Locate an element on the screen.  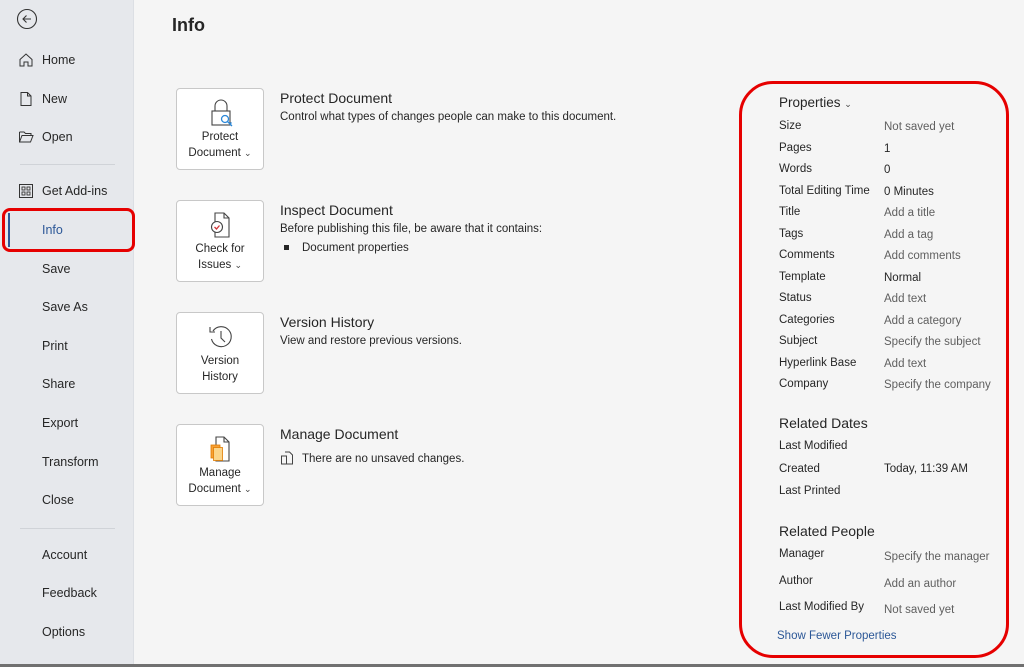
property-key: Comments is located at coordinates (807, 255).